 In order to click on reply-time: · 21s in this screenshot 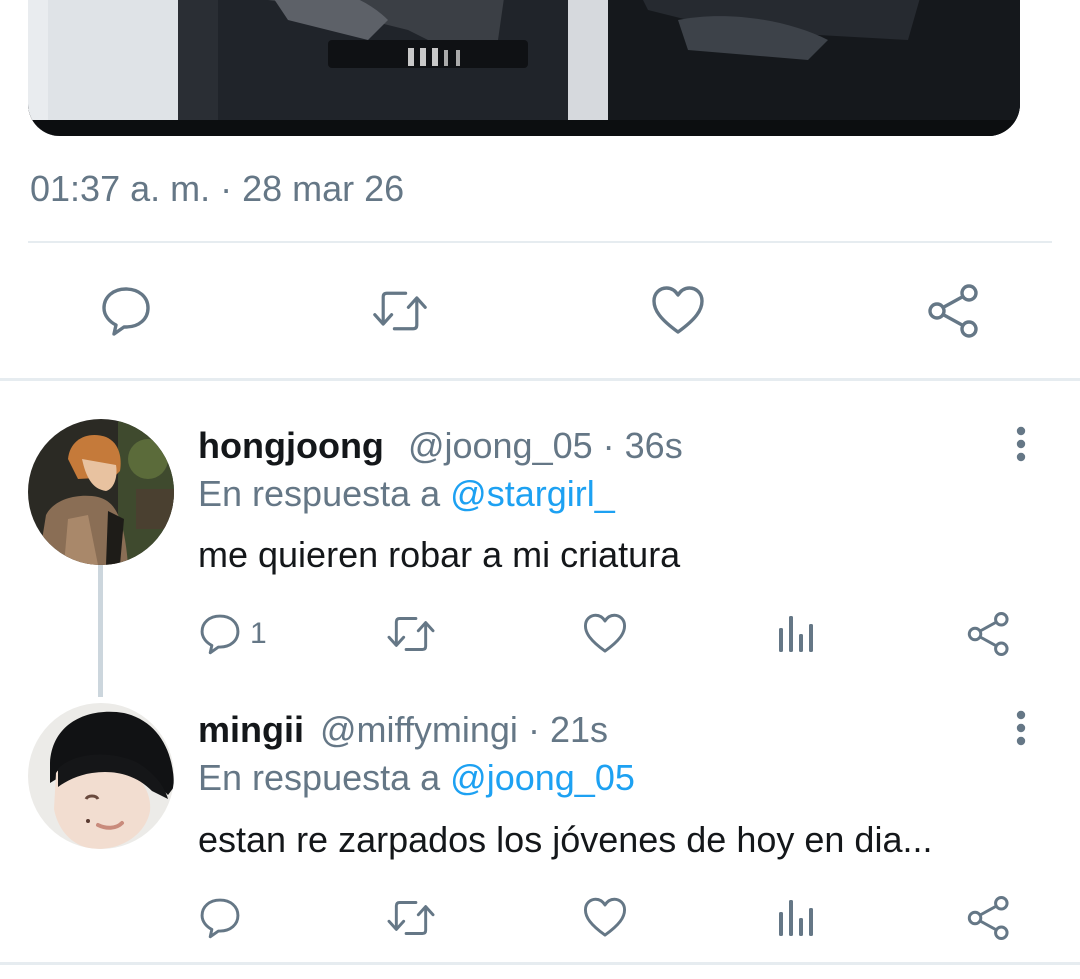, I will do `click(567, 729)`.